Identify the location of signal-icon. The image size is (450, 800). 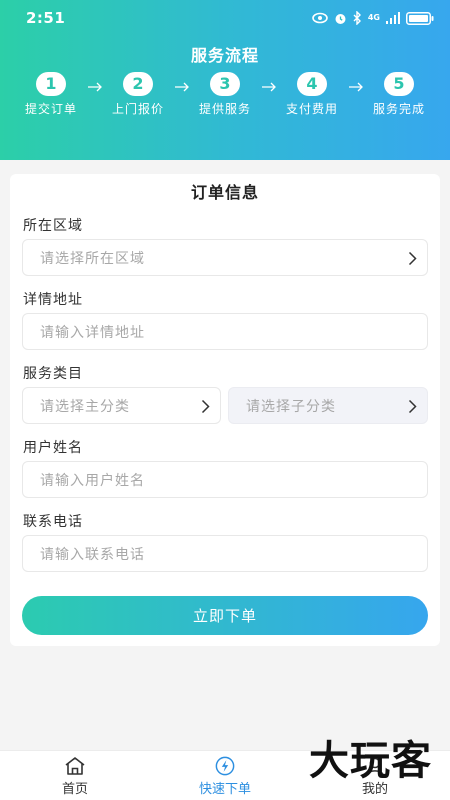
(393, 18).